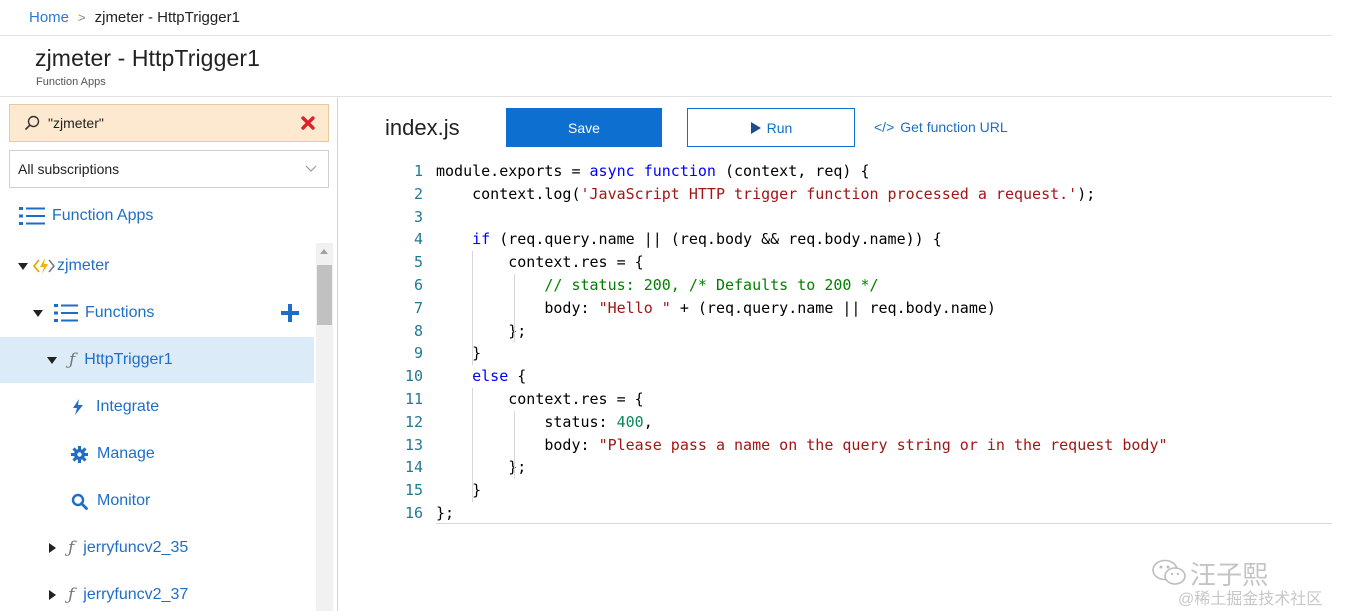 This screenshot has width=1348, height=611. What do you see at coordinates (612, 171) in the screenshot?
I see `code-token: async` at bounding box center [612, 171].